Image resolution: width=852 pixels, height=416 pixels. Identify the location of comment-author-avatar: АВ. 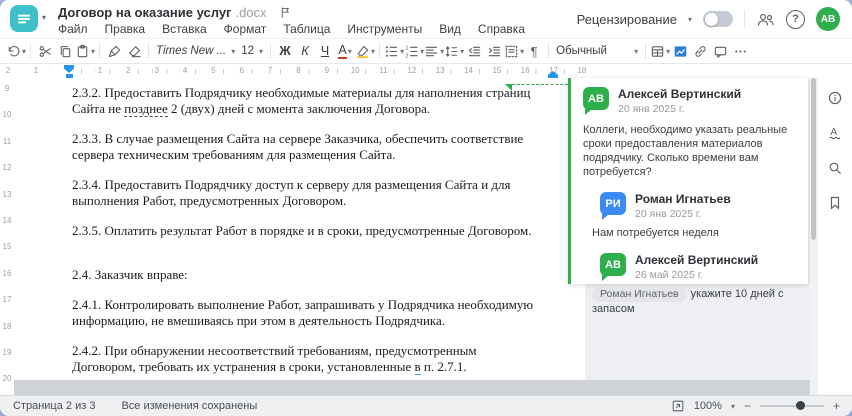
(613, 267).